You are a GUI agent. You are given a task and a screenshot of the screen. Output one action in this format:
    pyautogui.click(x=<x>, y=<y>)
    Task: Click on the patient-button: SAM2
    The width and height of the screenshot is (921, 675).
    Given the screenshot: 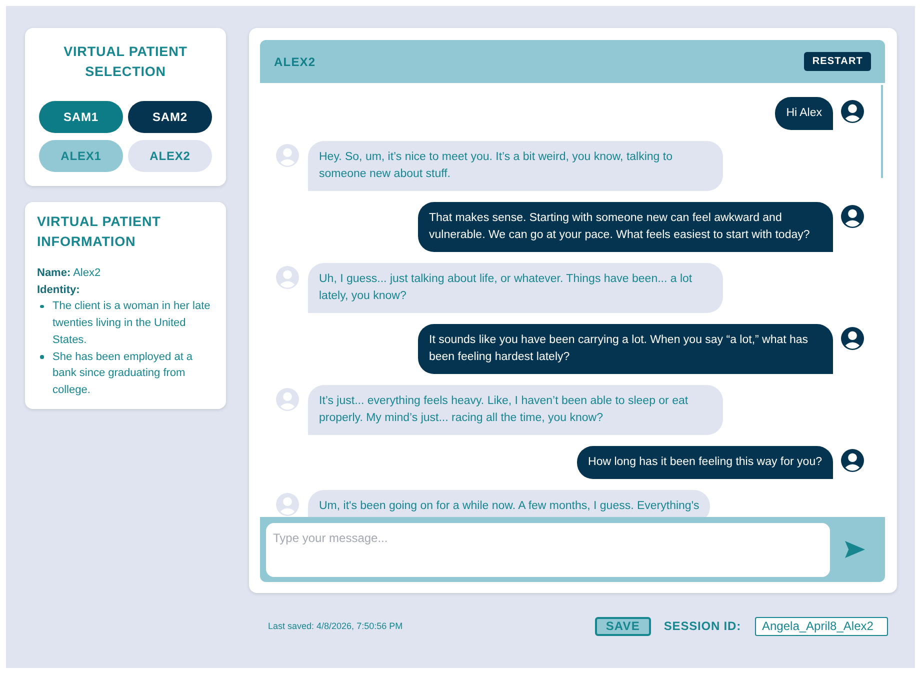 What is the action you would take?
    pyautogui.click(x=170, y=117)
    